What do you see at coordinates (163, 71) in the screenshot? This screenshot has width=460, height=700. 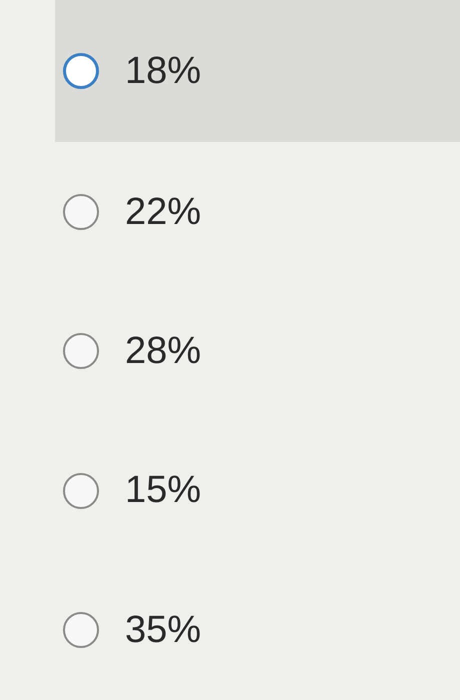 I see `option-label: 18%` at bounding box center [163, 71].